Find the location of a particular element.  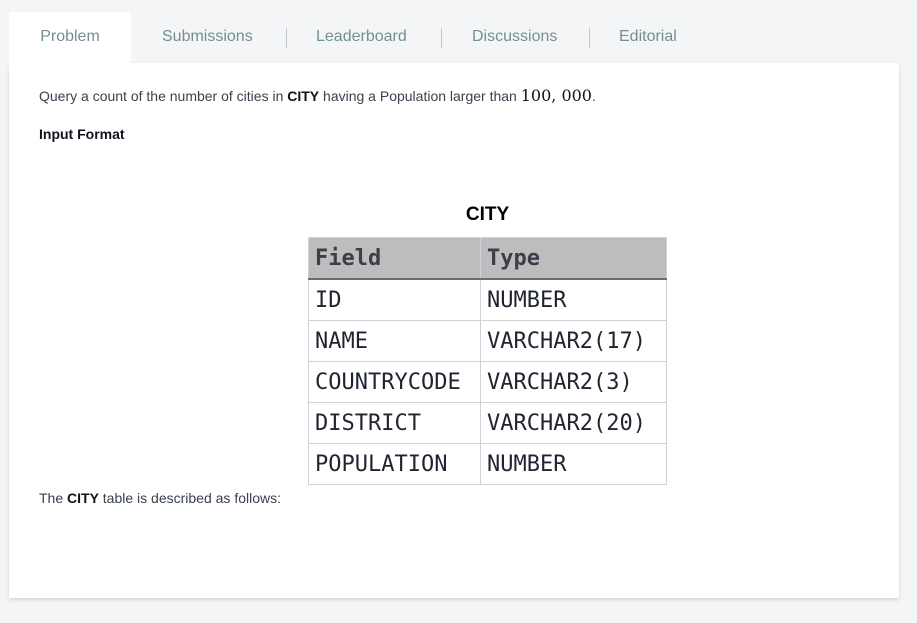

population-threshold: 100, 000 is located at coordinates (556, 95).